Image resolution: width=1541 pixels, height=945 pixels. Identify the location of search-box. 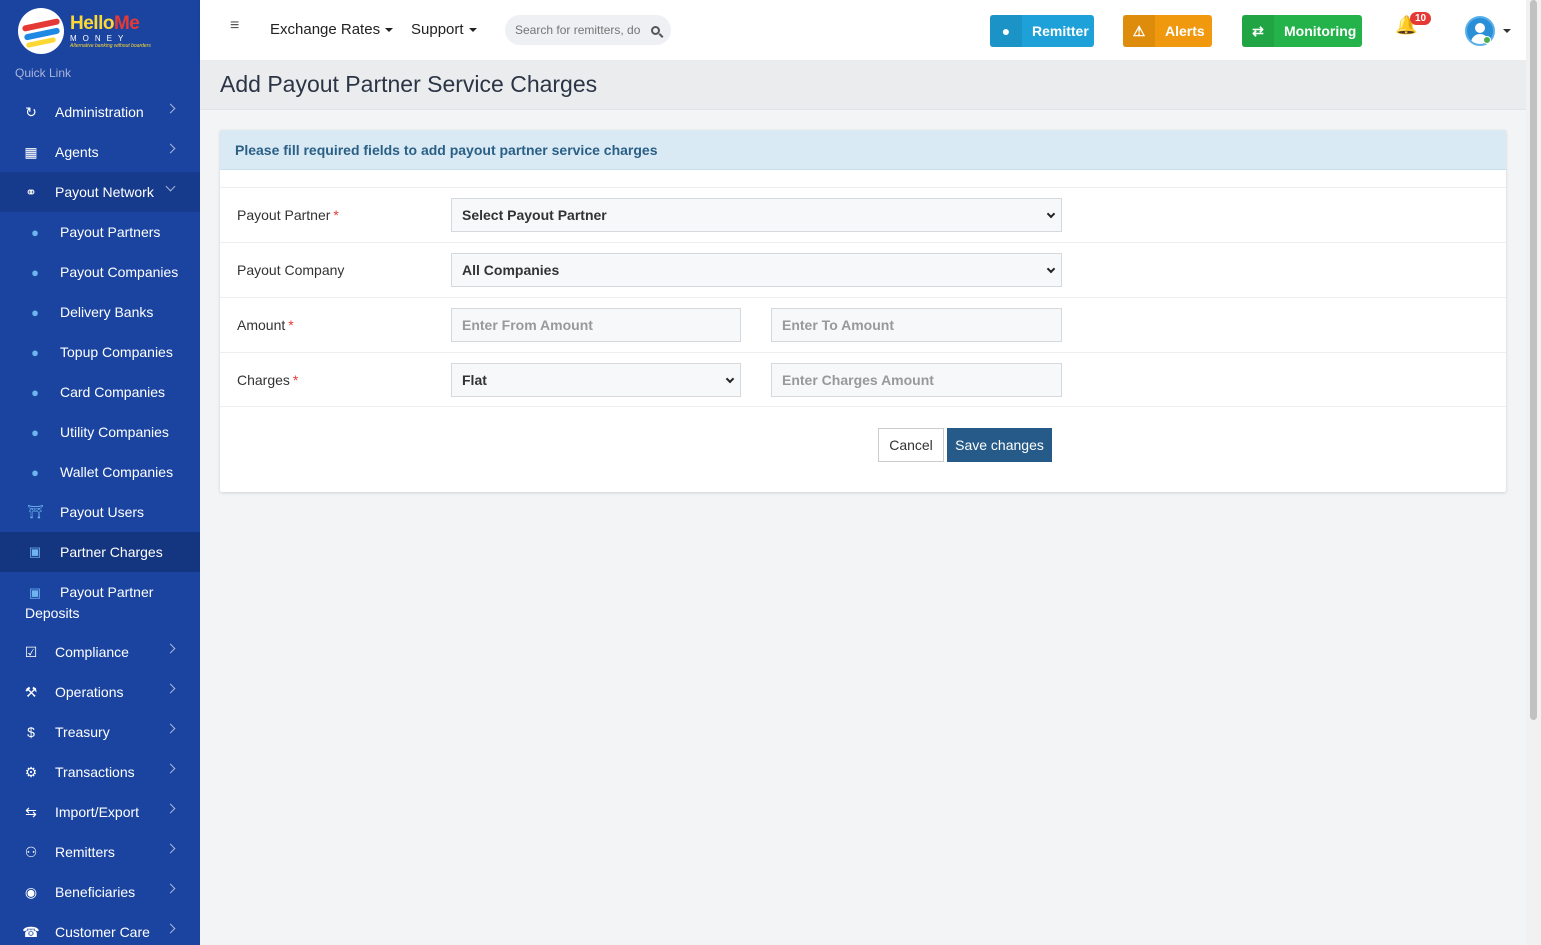
(588, 30).